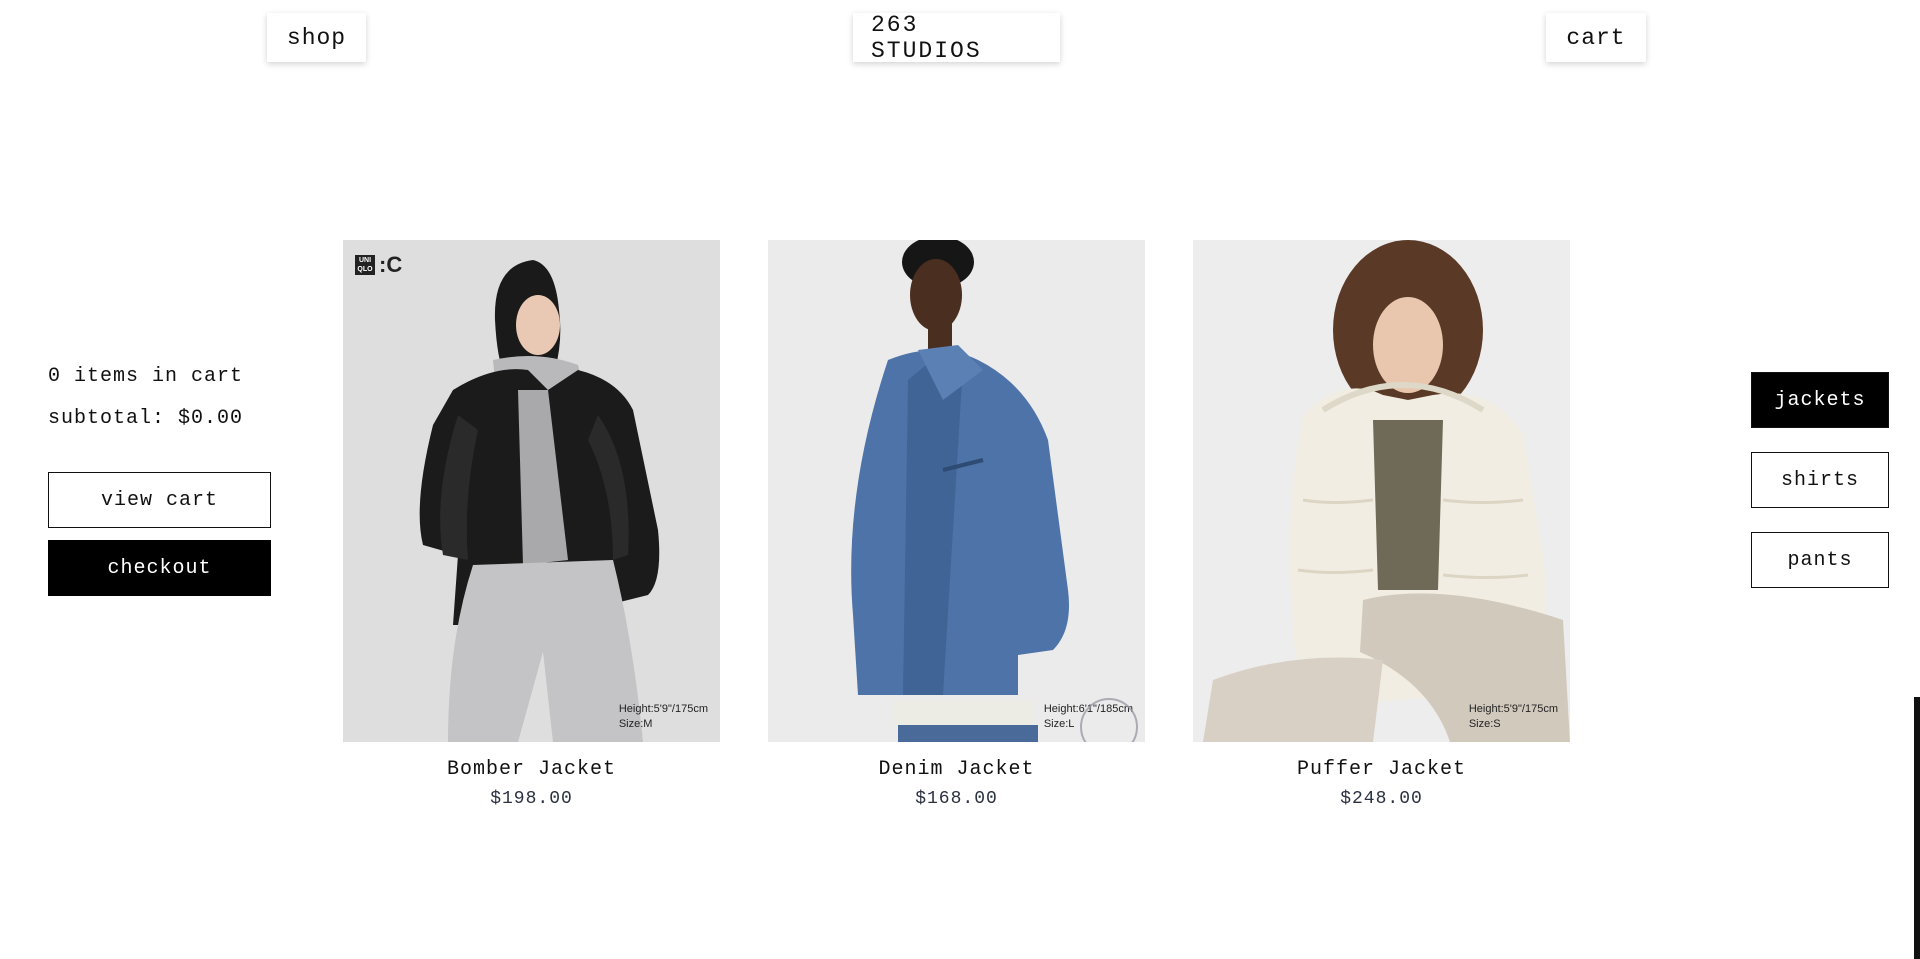  Describe the element at coordinates (146, 376) in the screenshot. I see `cart-item-count: 0 items in cart` at that location.